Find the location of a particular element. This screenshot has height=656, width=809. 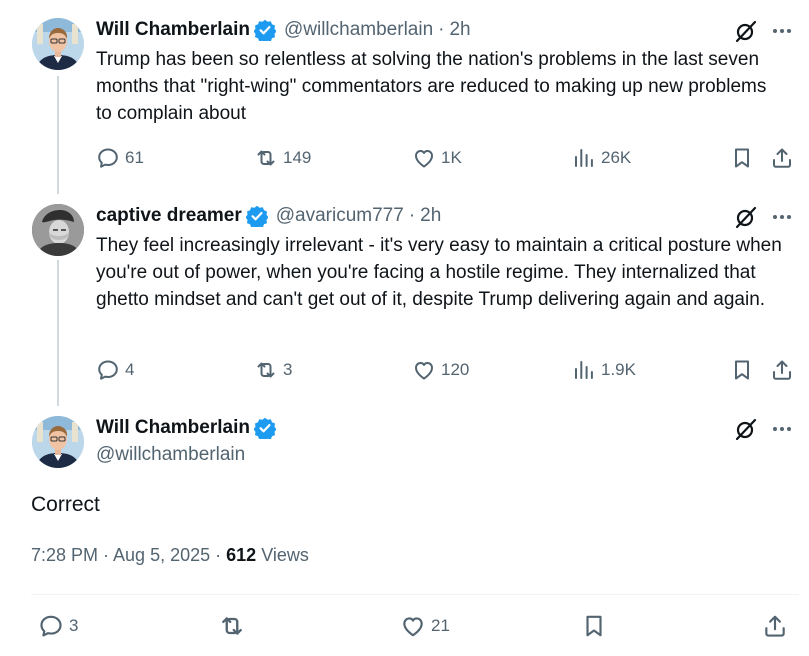

like-button: 1K is located at coordinates (437, 158).